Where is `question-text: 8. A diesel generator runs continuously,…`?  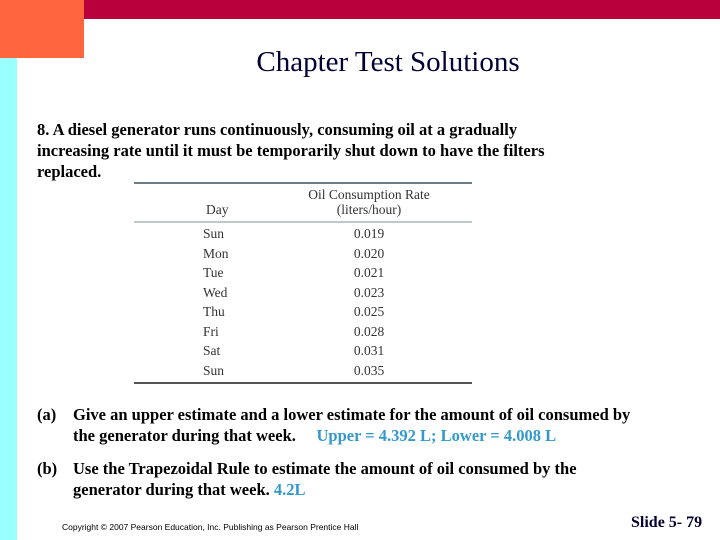
question-text: 8. A diesel generator runs continuously,… is located at coordinates (291, 150).